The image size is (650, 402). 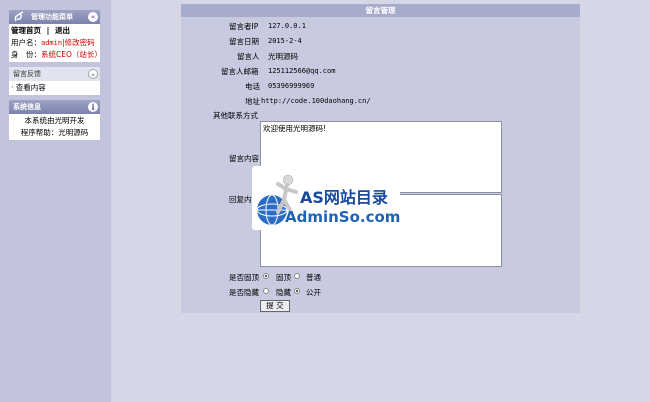 What do you see at coordinates (27, 107) in the screenshot?
I see `system-info-title: 系统信息` at bounding box center [27, 107].